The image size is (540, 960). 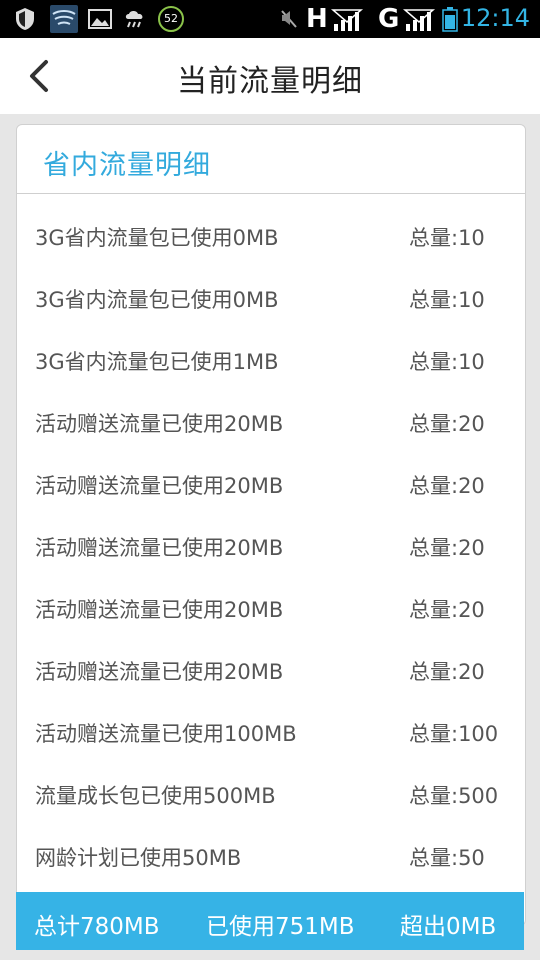 I want to click on notification-badge: 52, so click(x=171, y=19).